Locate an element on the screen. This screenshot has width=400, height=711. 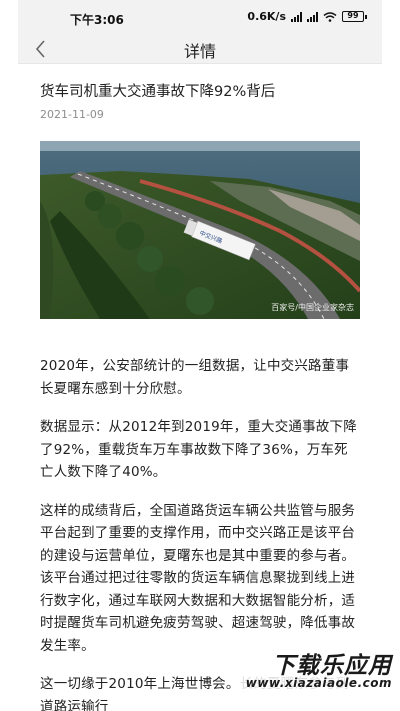
watermark-banner: 下载乐应用 www.xiazaiaole.com is located at coordinates (320, 666).